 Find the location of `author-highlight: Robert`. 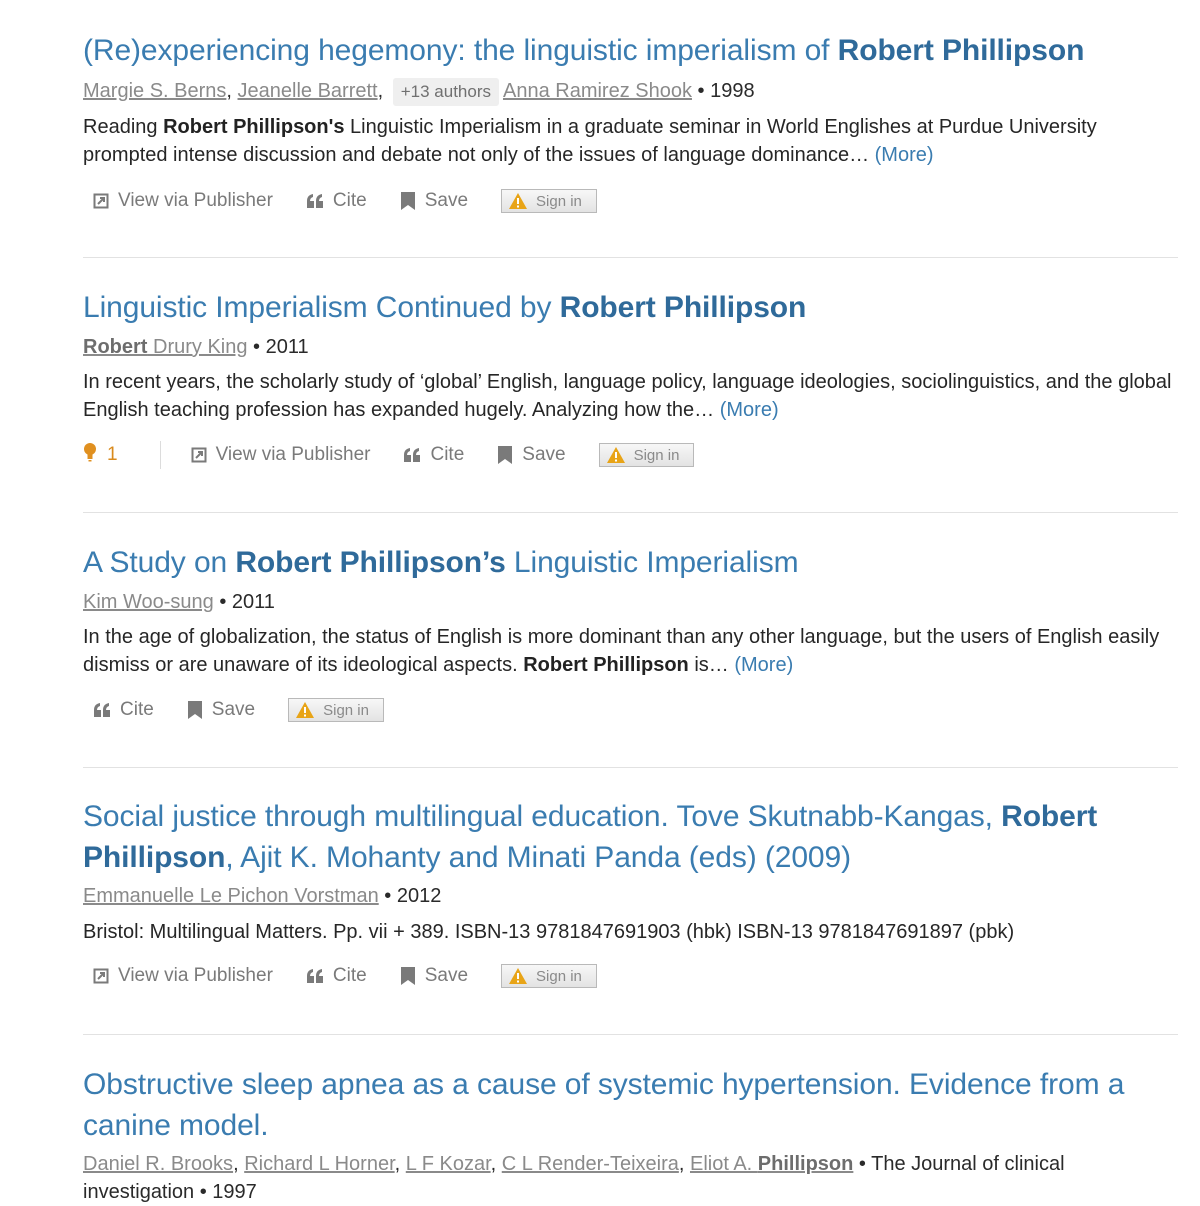

author-highlight: Robert is located at coordinates (115, 347).